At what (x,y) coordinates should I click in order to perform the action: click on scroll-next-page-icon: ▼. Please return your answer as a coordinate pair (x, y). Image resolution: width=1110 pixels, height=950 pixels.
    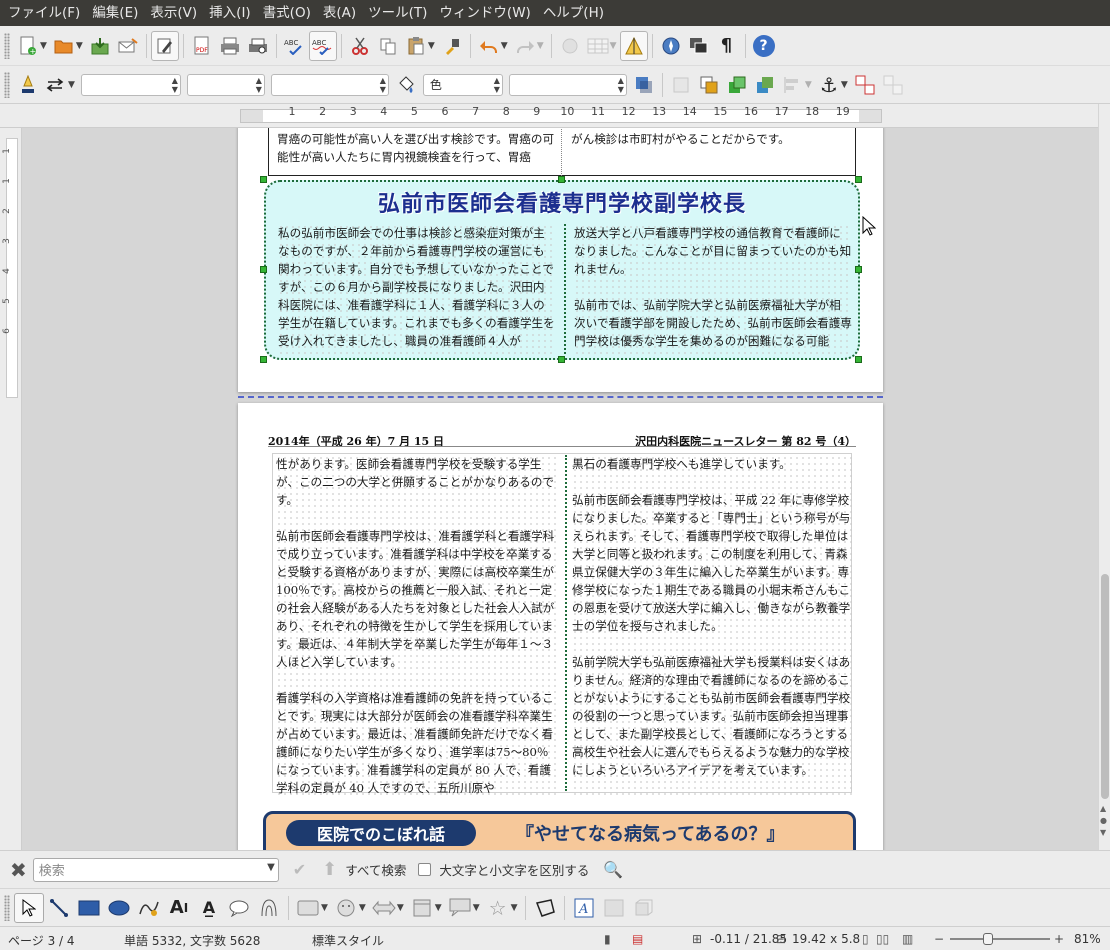
    Looking at the image, I should click on (1103, 832).